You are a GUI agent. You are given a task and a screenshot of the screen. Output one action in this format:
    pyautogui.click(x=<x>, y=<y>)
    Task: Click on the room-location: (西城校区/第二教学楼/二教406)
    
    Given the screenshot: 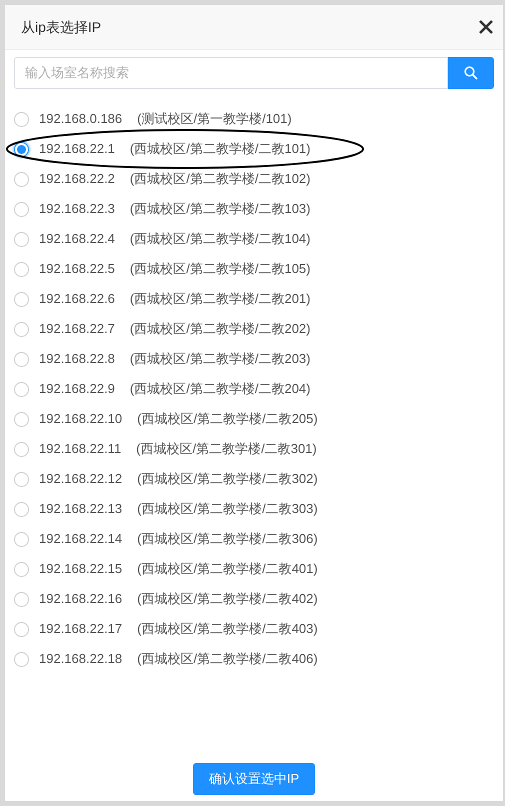 What is the action you would take?
    pyautogui.click(x=227, y=659)
    